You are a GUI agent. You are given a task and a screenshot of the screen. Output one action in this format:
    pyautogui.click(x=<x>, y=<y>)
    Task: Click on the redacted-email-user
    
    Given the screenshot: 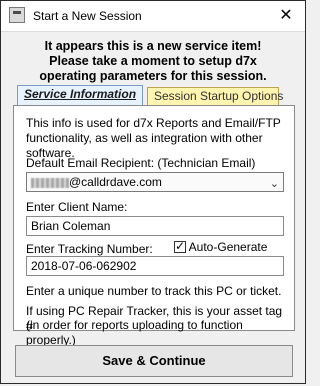 What is the action you would take?
    pyautogui.click(x=50, y=182)
    